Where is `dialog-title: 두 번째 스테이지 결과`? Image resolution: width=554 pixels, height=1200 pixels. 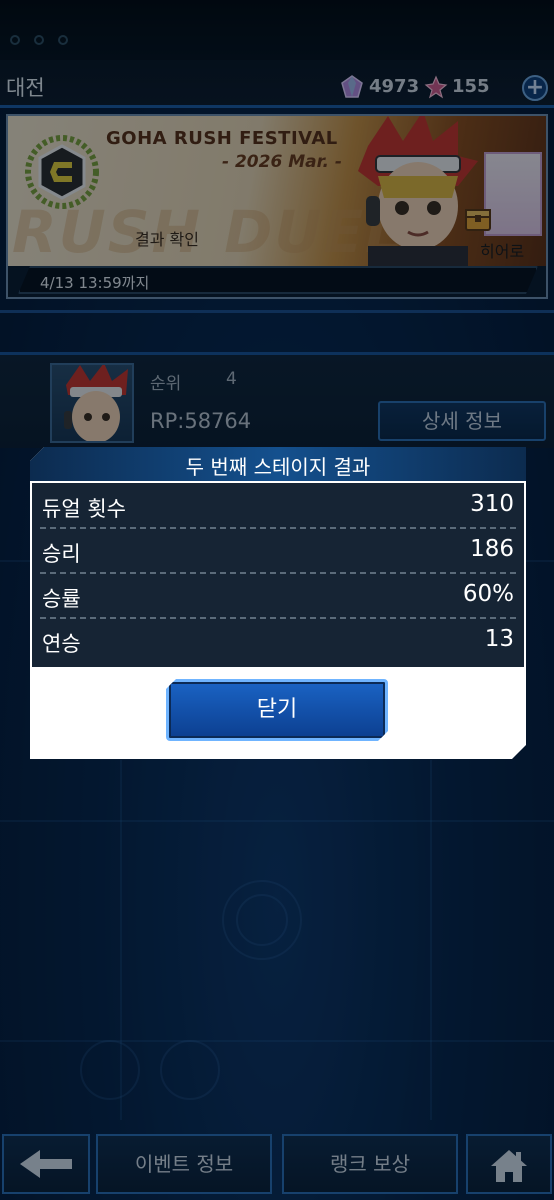 dialog-title: 두 번째 스테이지 결과 is located at coordinates (278, 467).